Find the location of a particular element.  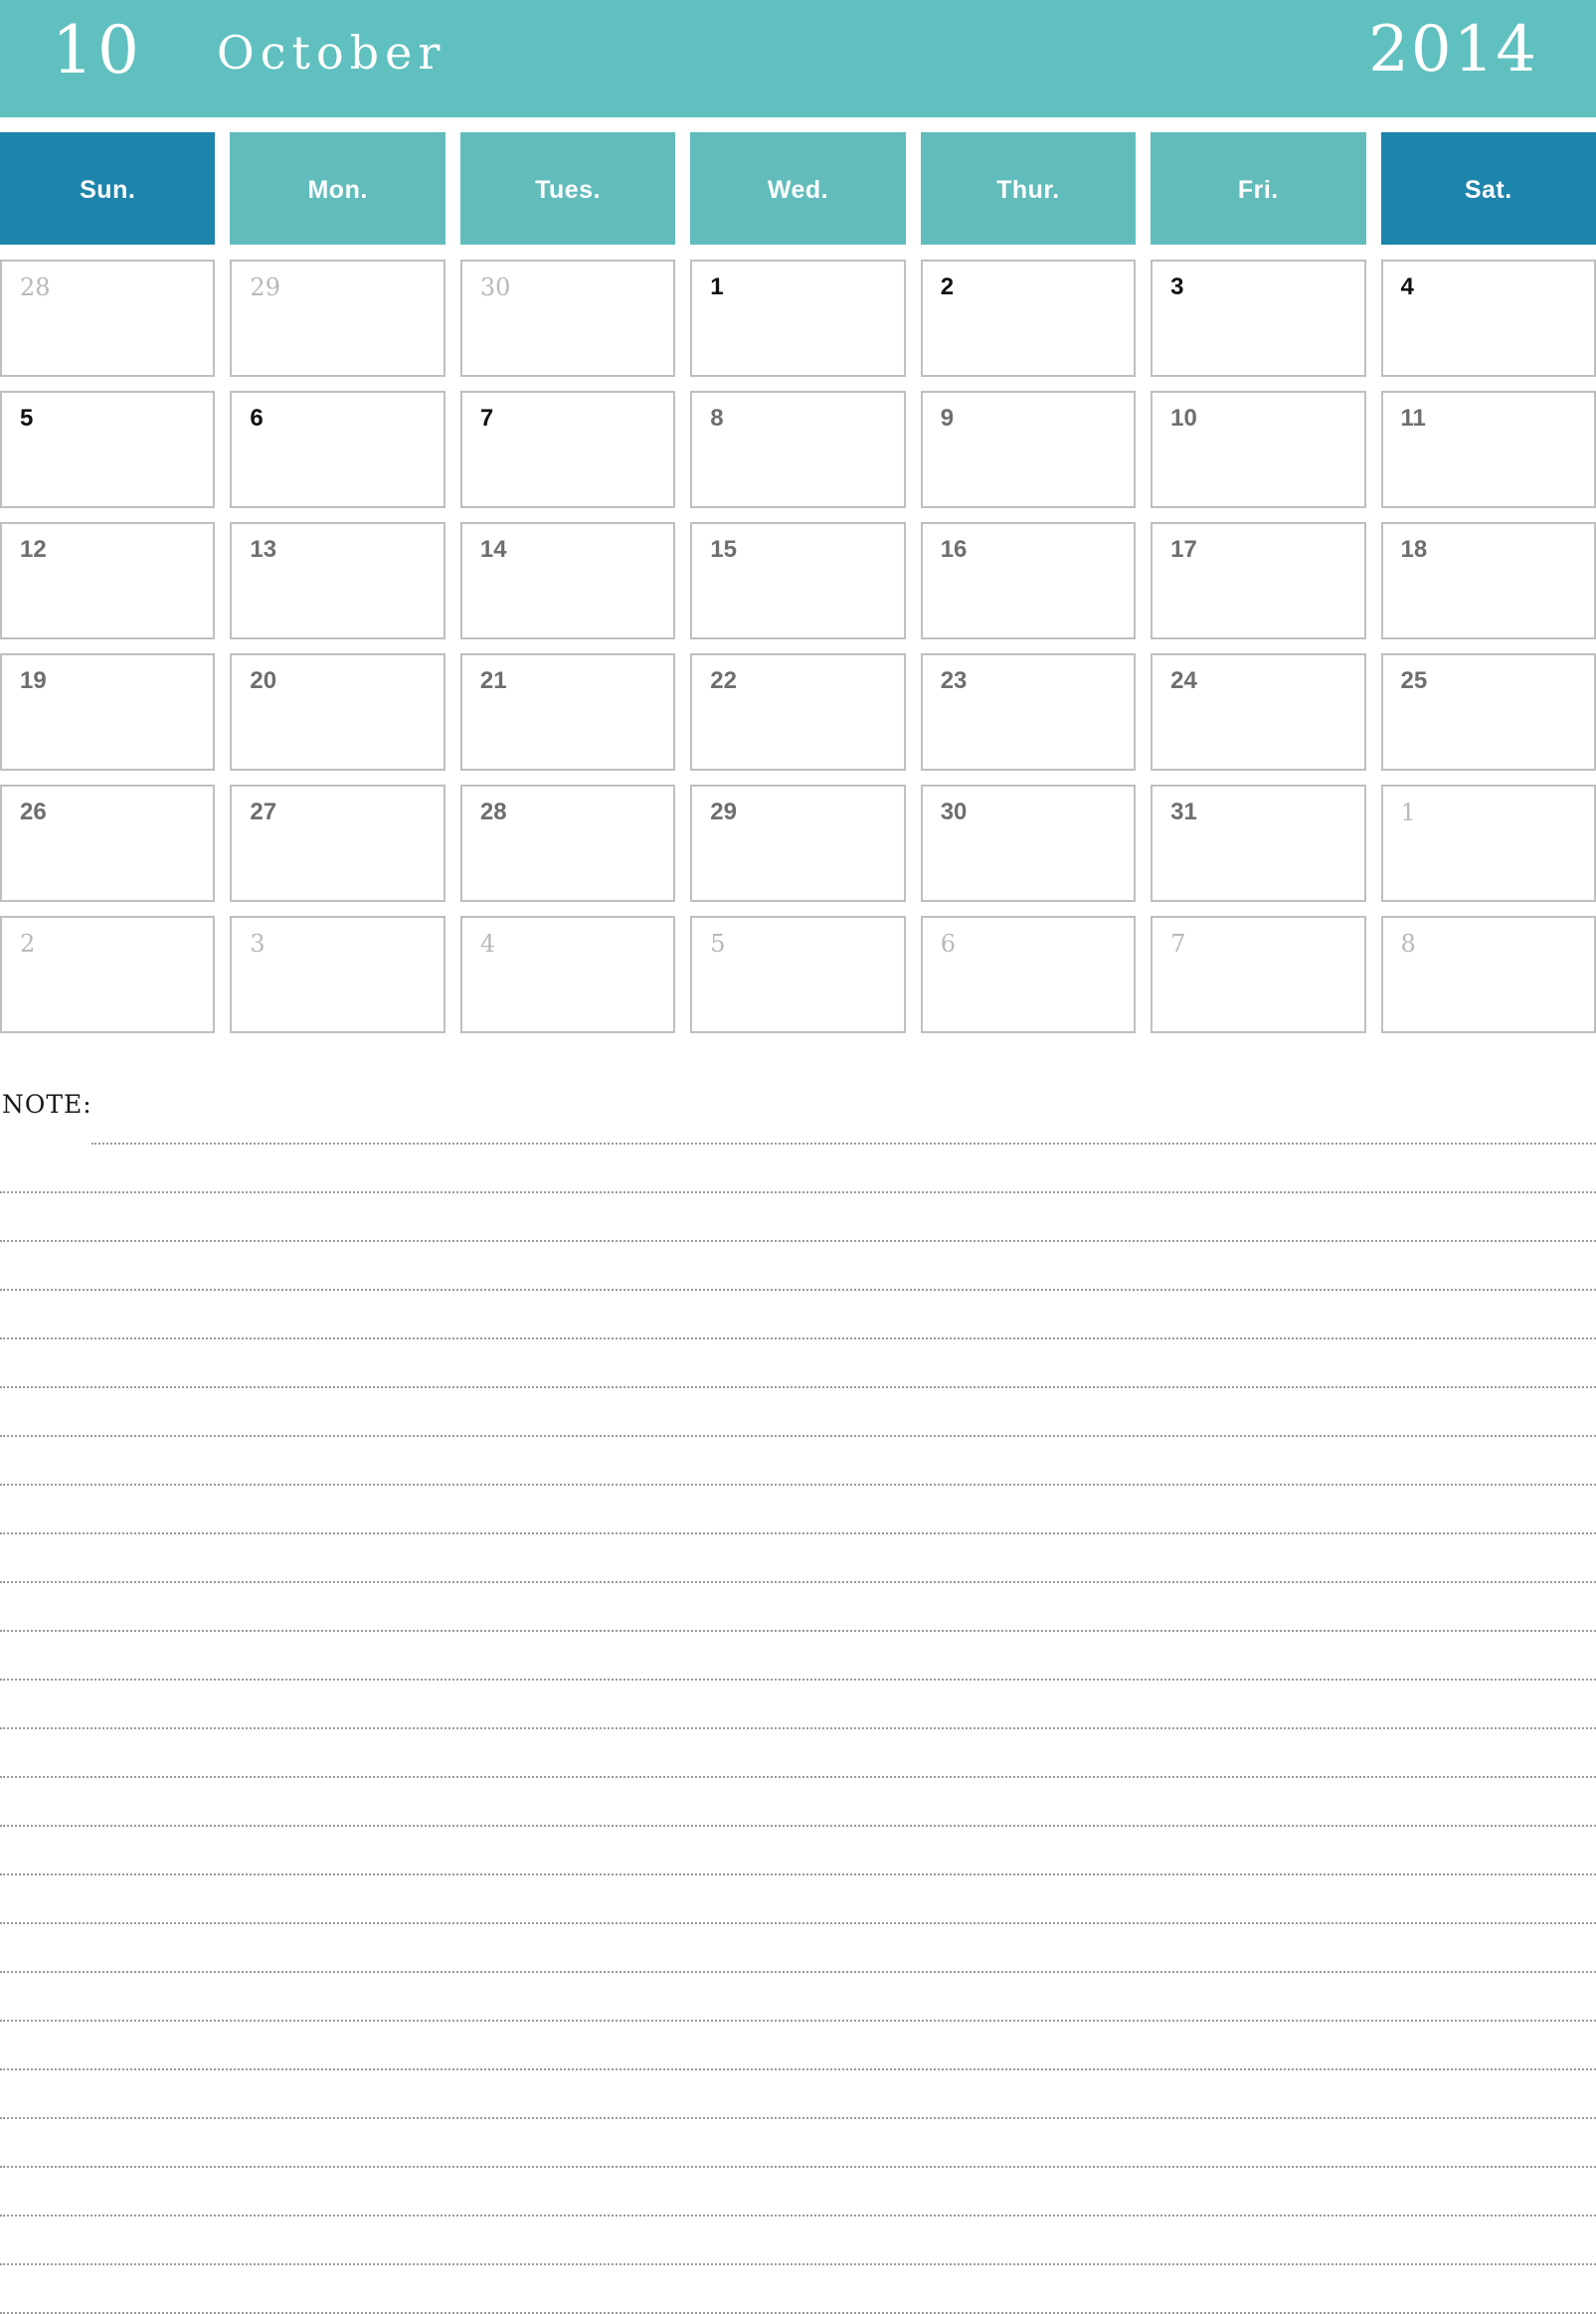

date-number: 12 is located at coordinates (33, 549).